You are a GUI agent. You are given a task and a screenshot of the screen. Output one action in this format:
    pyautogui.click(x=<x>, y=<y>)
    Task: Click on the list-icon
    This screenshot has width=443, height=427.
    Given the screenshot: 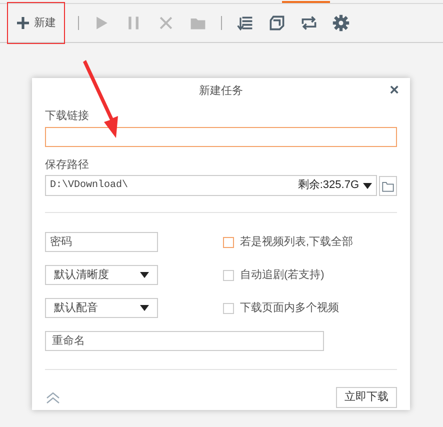 What is the action you would take?
    pyautogui.click(x=245, y=23)
    